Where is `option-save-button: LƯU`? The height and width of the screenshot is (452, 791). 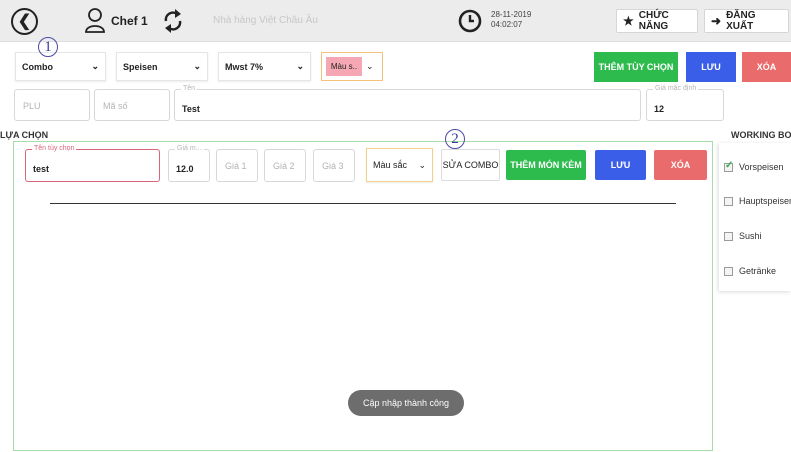 option-save-button: LƯU is located at coordinates (620, 165).